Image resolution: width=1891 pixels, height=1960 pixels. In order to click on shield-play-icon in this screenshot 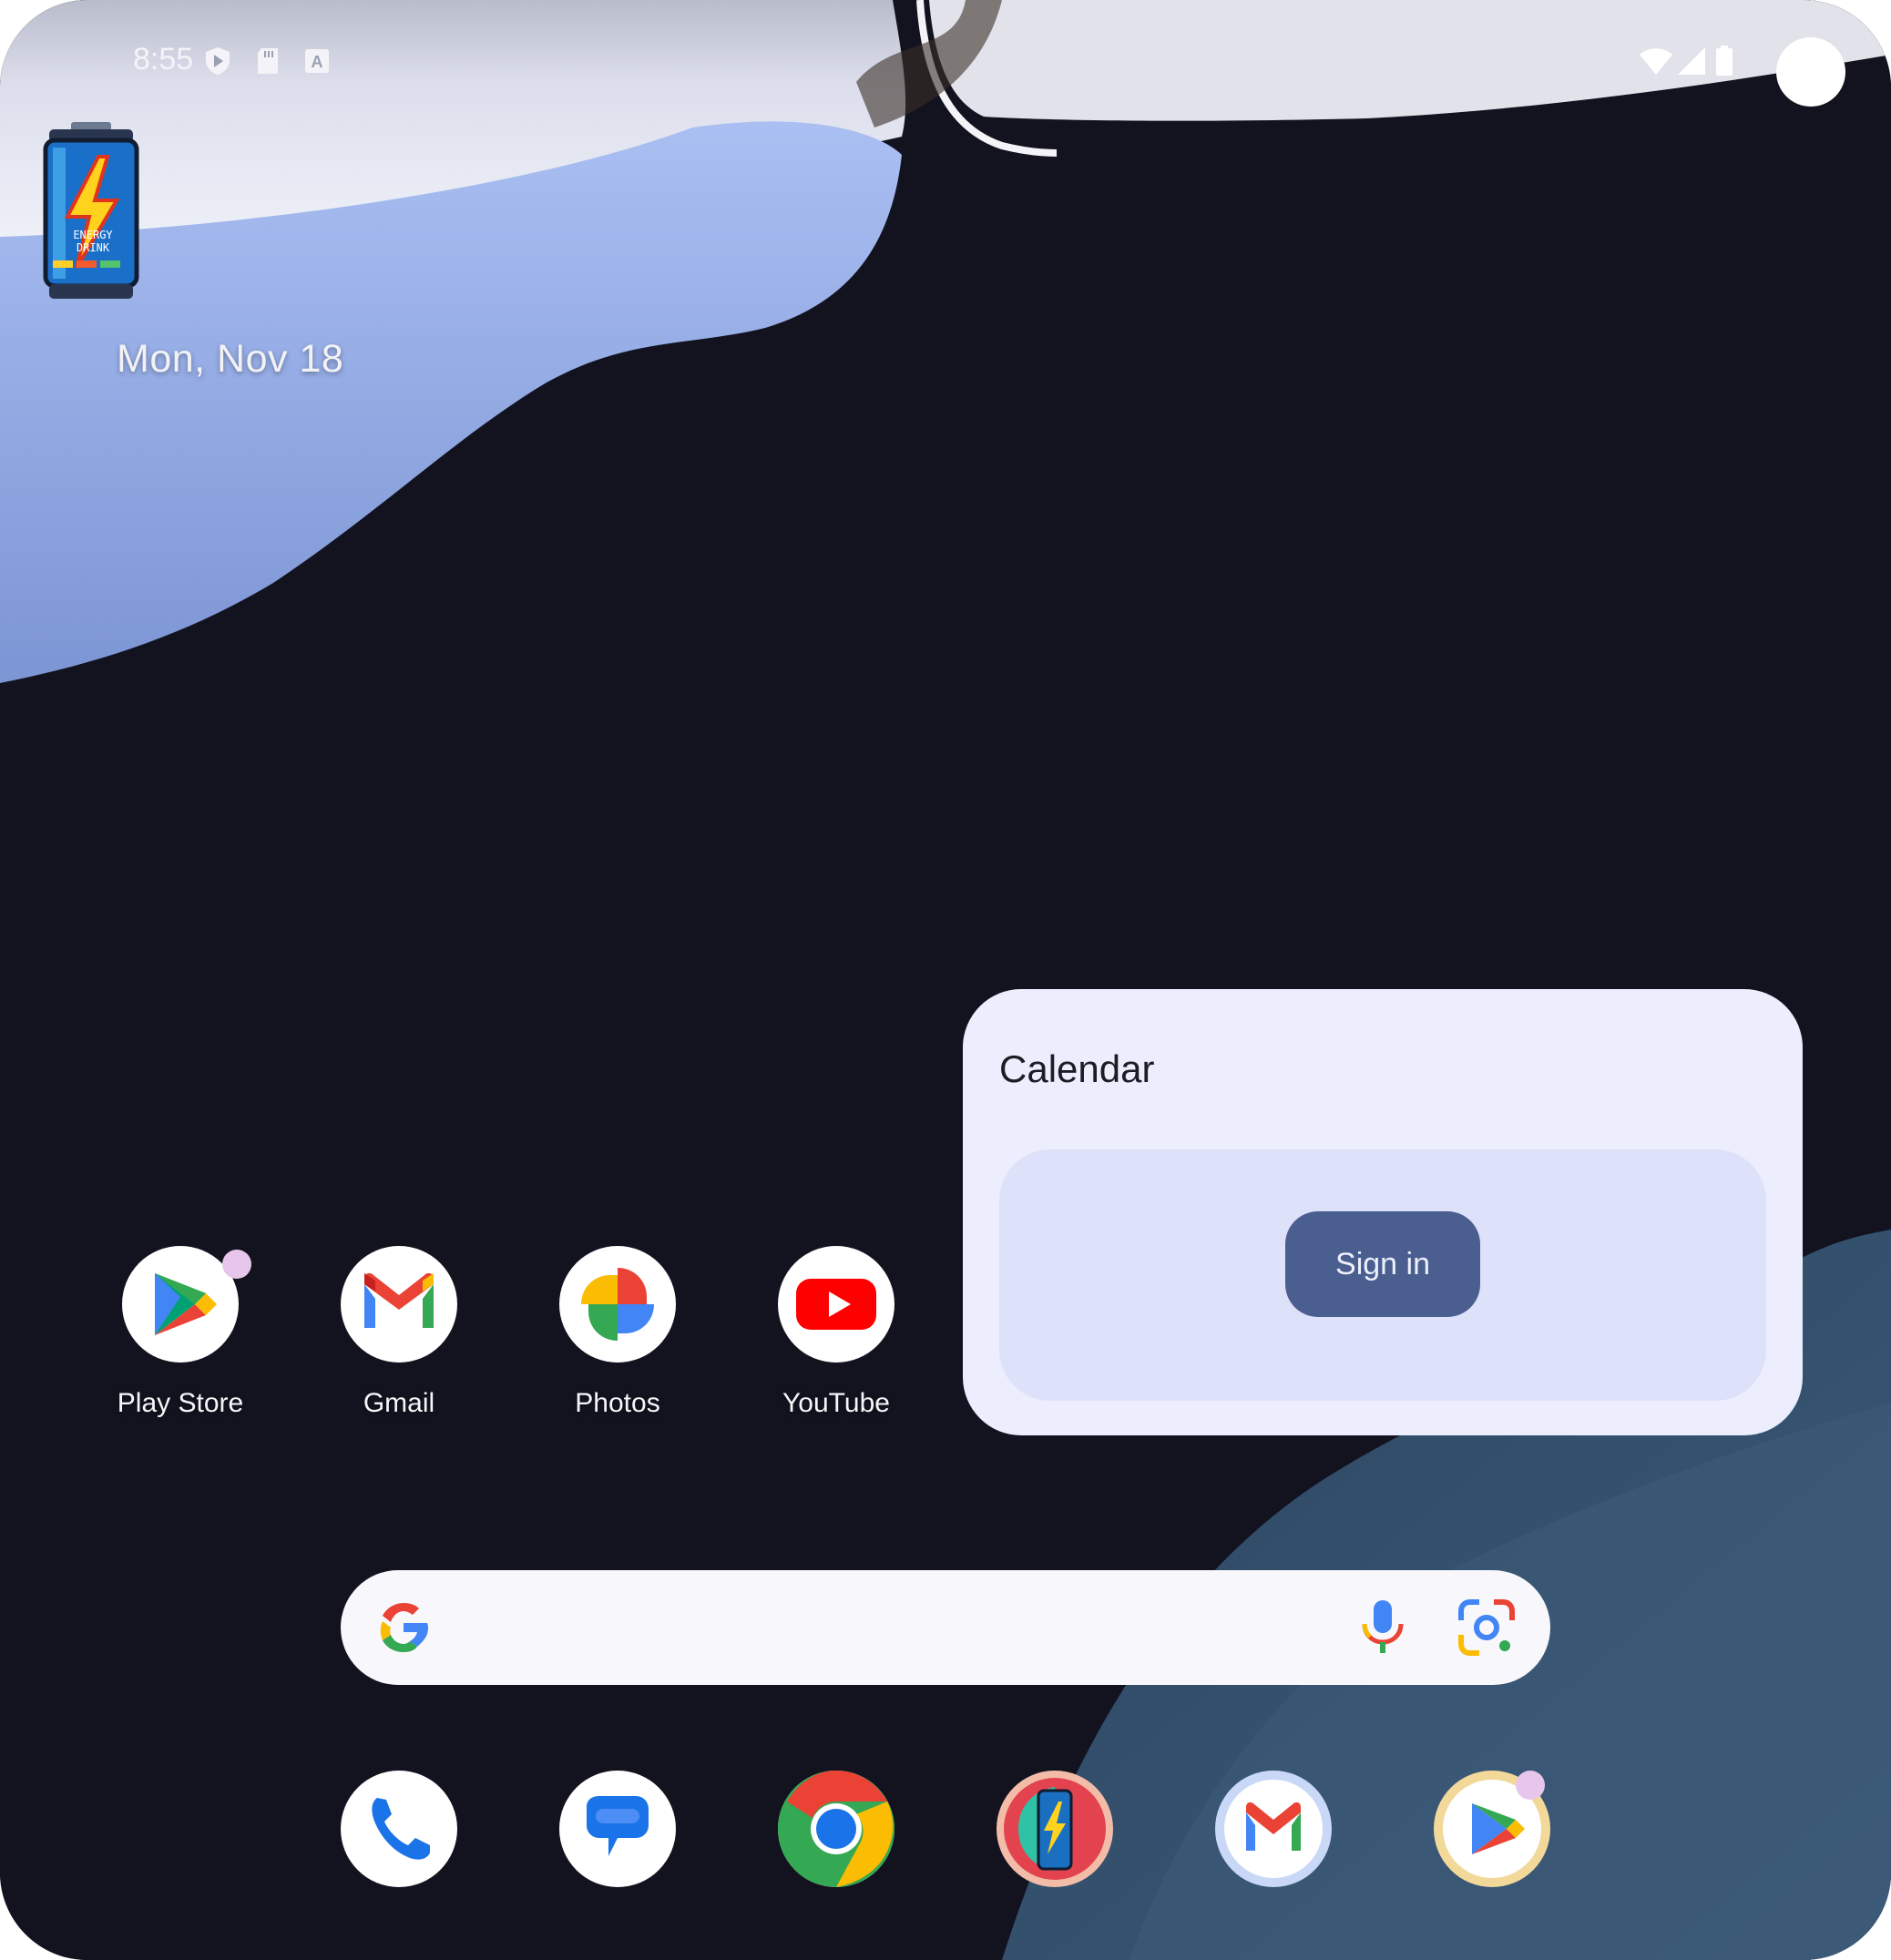, I will do `click(218, 62)`.